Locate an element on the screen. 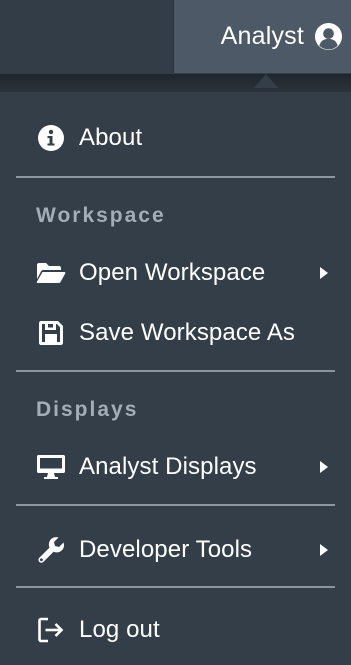 The height and width of the screenshot is (665, 351). desktop-icon is located at coordinates (51, 467).